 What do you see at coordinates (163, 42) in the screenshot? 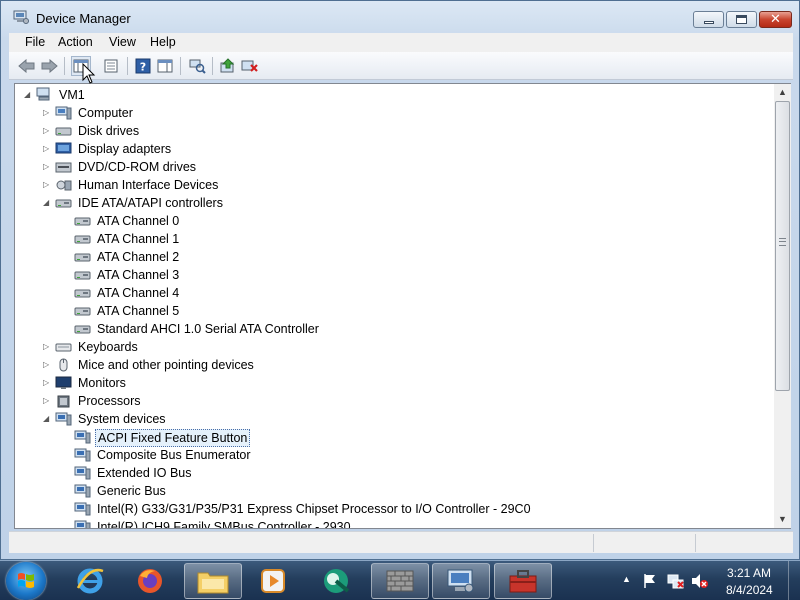
I see `menu-help: Help` at bounding box center [163, 42].